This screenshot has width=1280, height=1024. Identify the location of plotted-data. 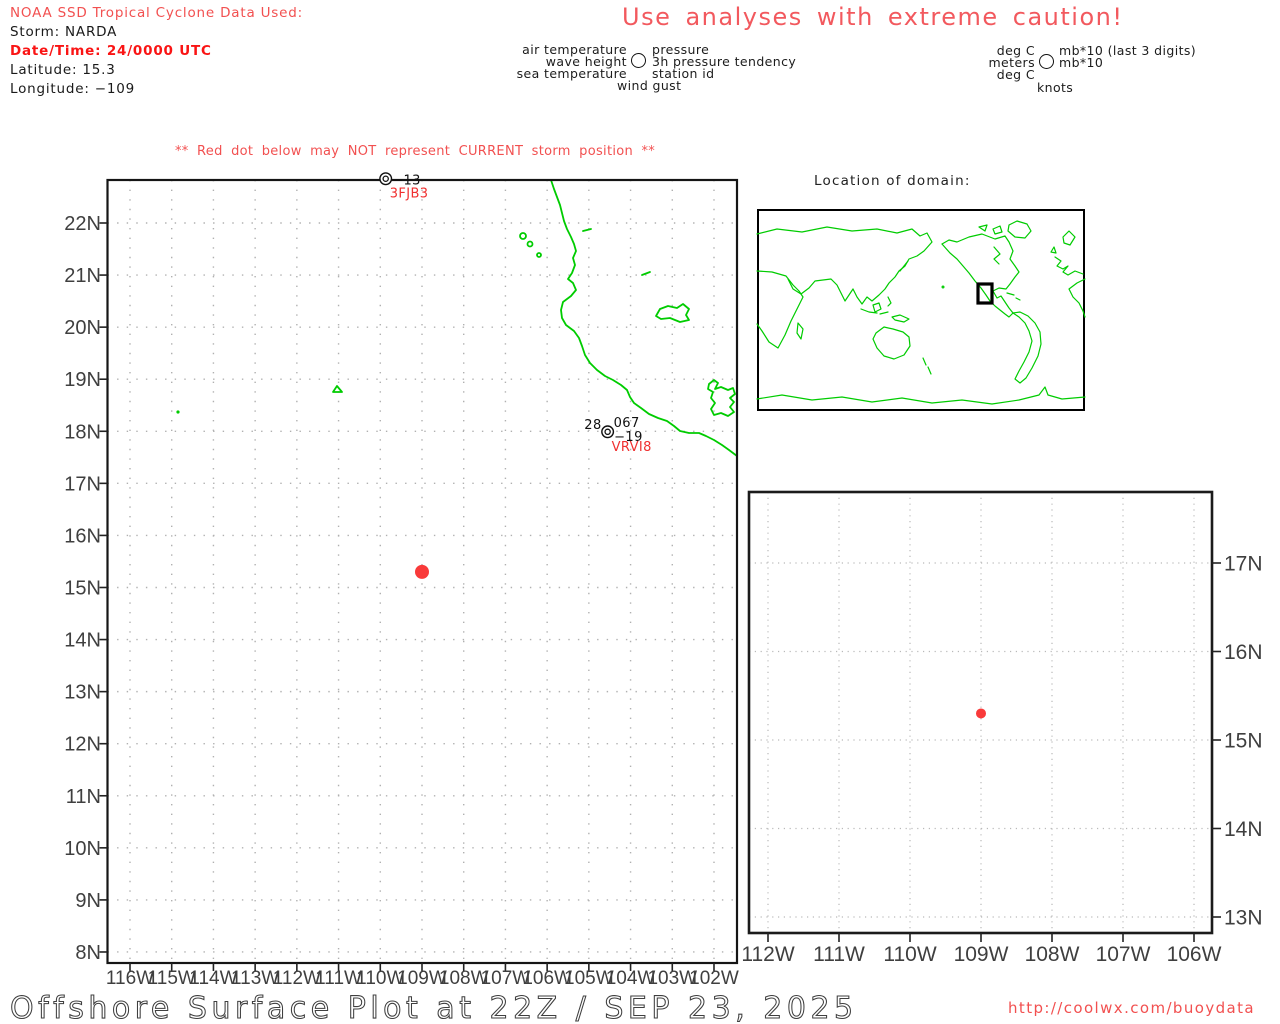
(981, 713).